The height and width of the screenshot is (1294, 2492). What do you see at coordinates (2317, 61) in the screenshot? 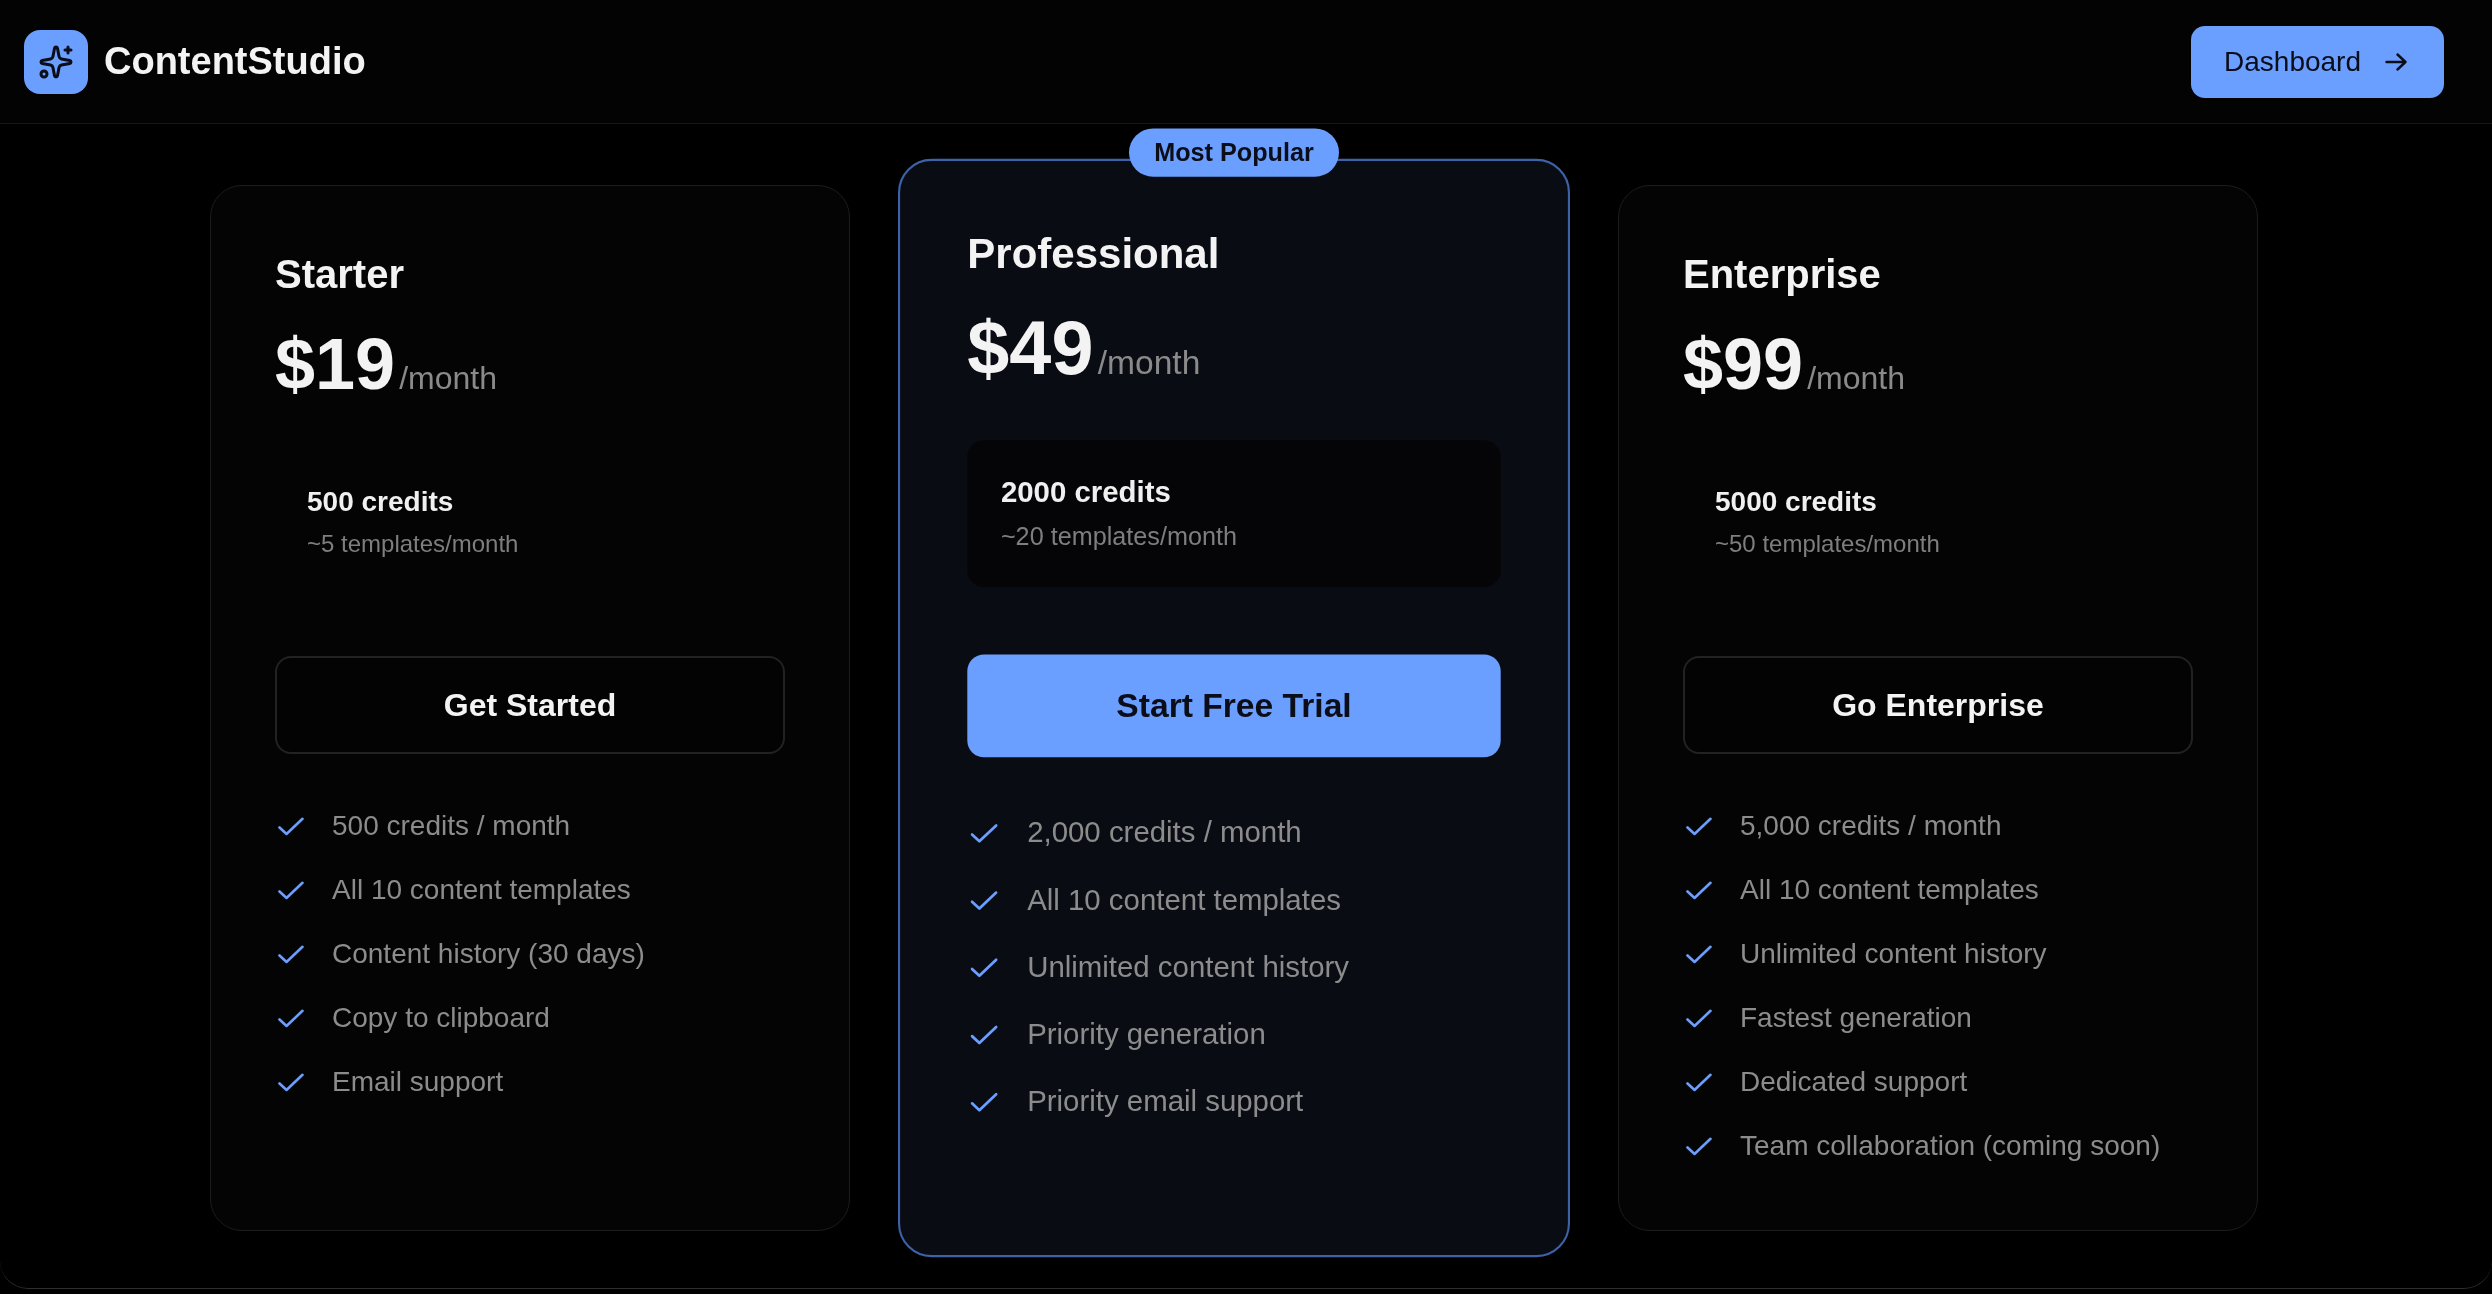
I see `dashboard-button: Dashboard` at bounding box center [2317, 61].